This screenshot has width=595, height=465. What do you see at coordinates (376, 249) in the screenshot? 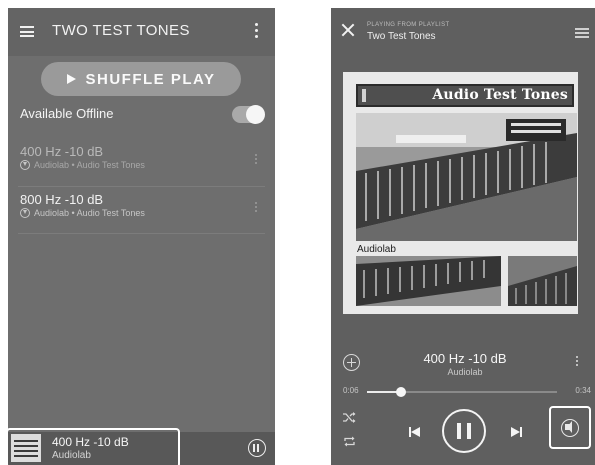
I see `album-art-label: Audiolab` at bounding box center [376, 249].